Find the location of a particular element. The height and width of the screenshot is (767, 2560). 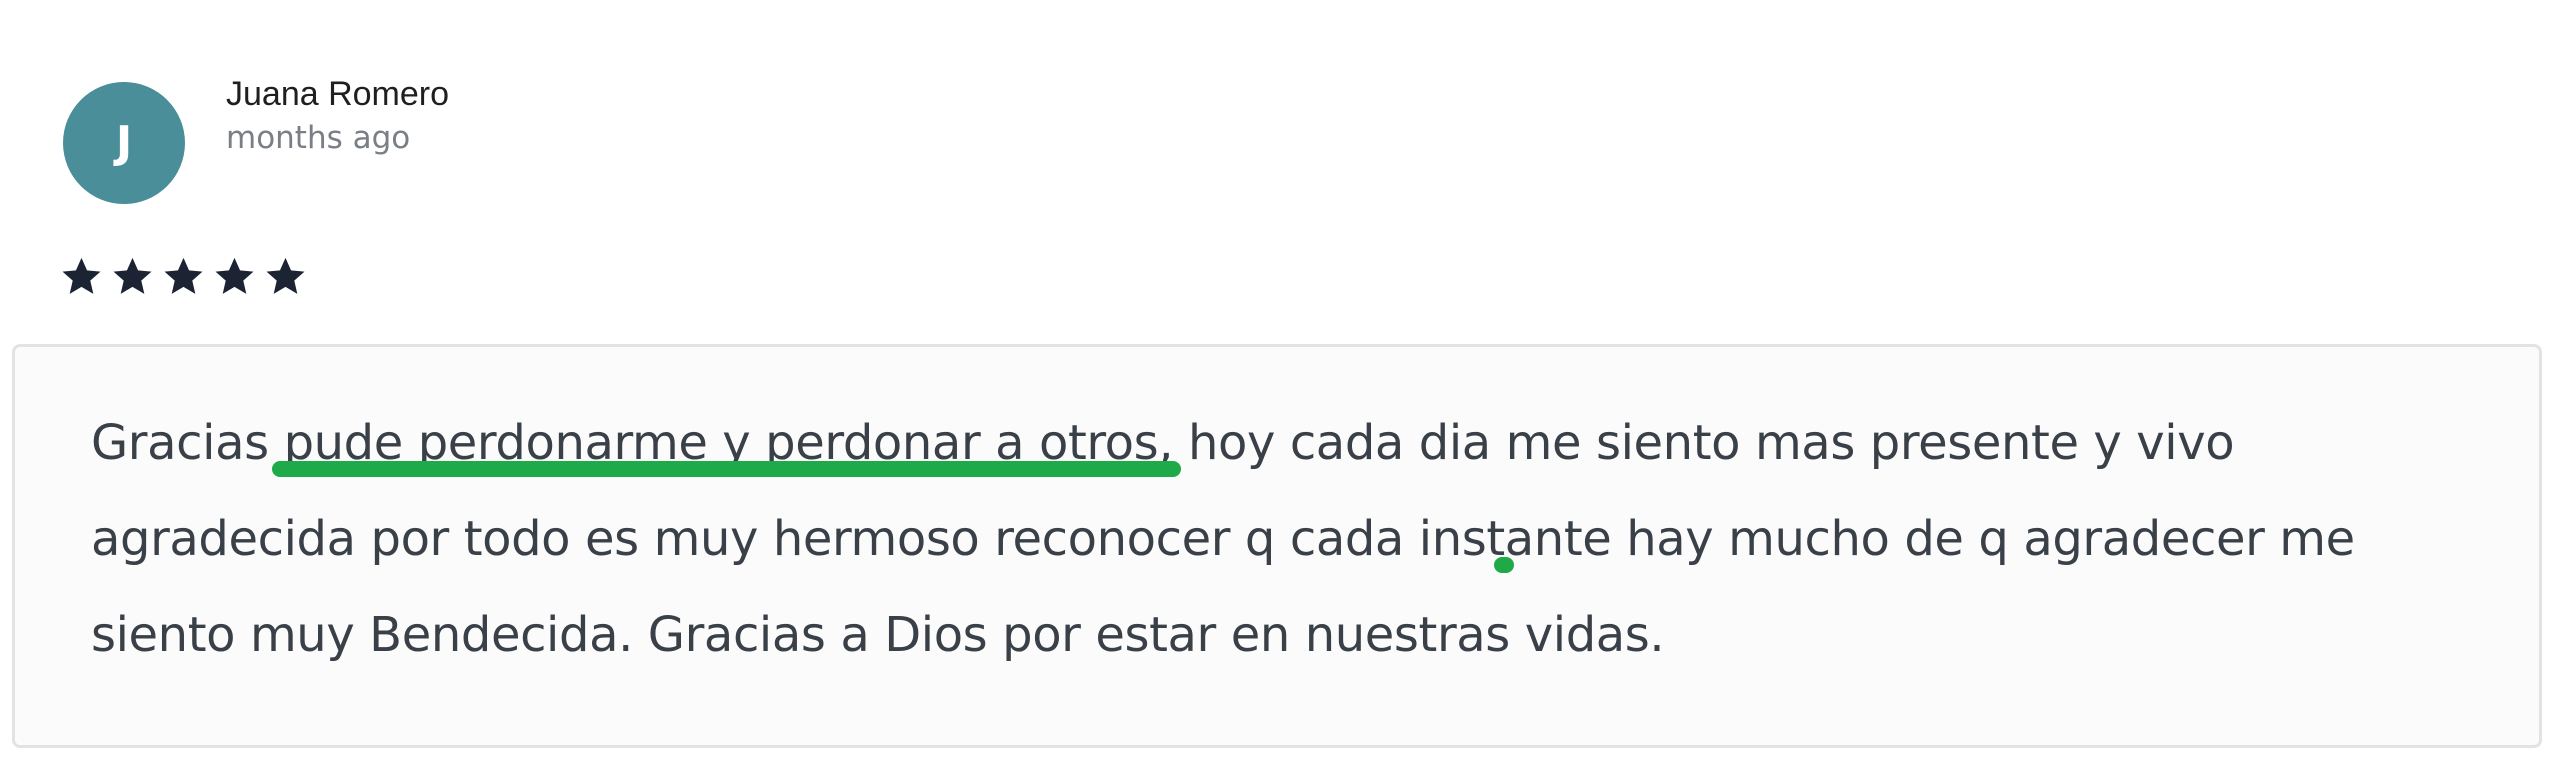

review-text-segment: Gracias is located at coordinates (187, 443).